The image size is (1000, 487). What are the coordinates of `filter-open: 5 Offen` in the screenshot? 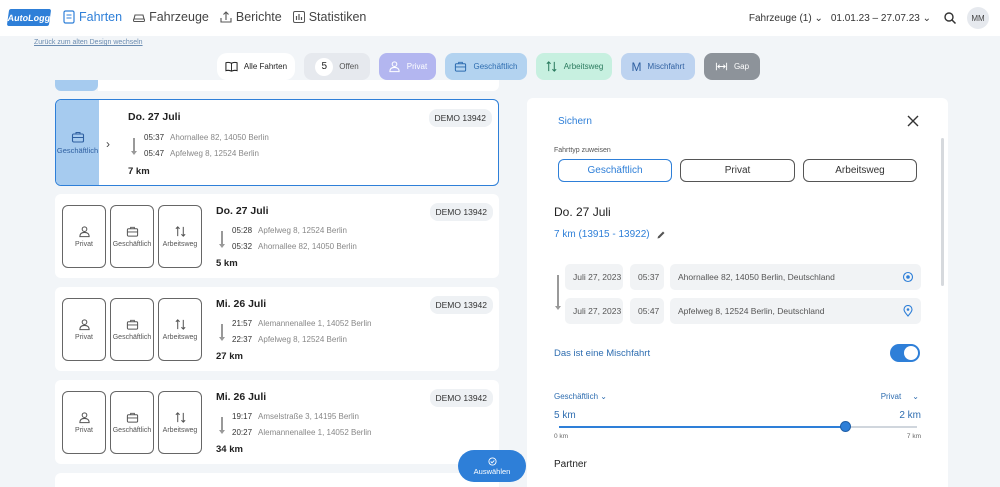 It's located at (337, 66).